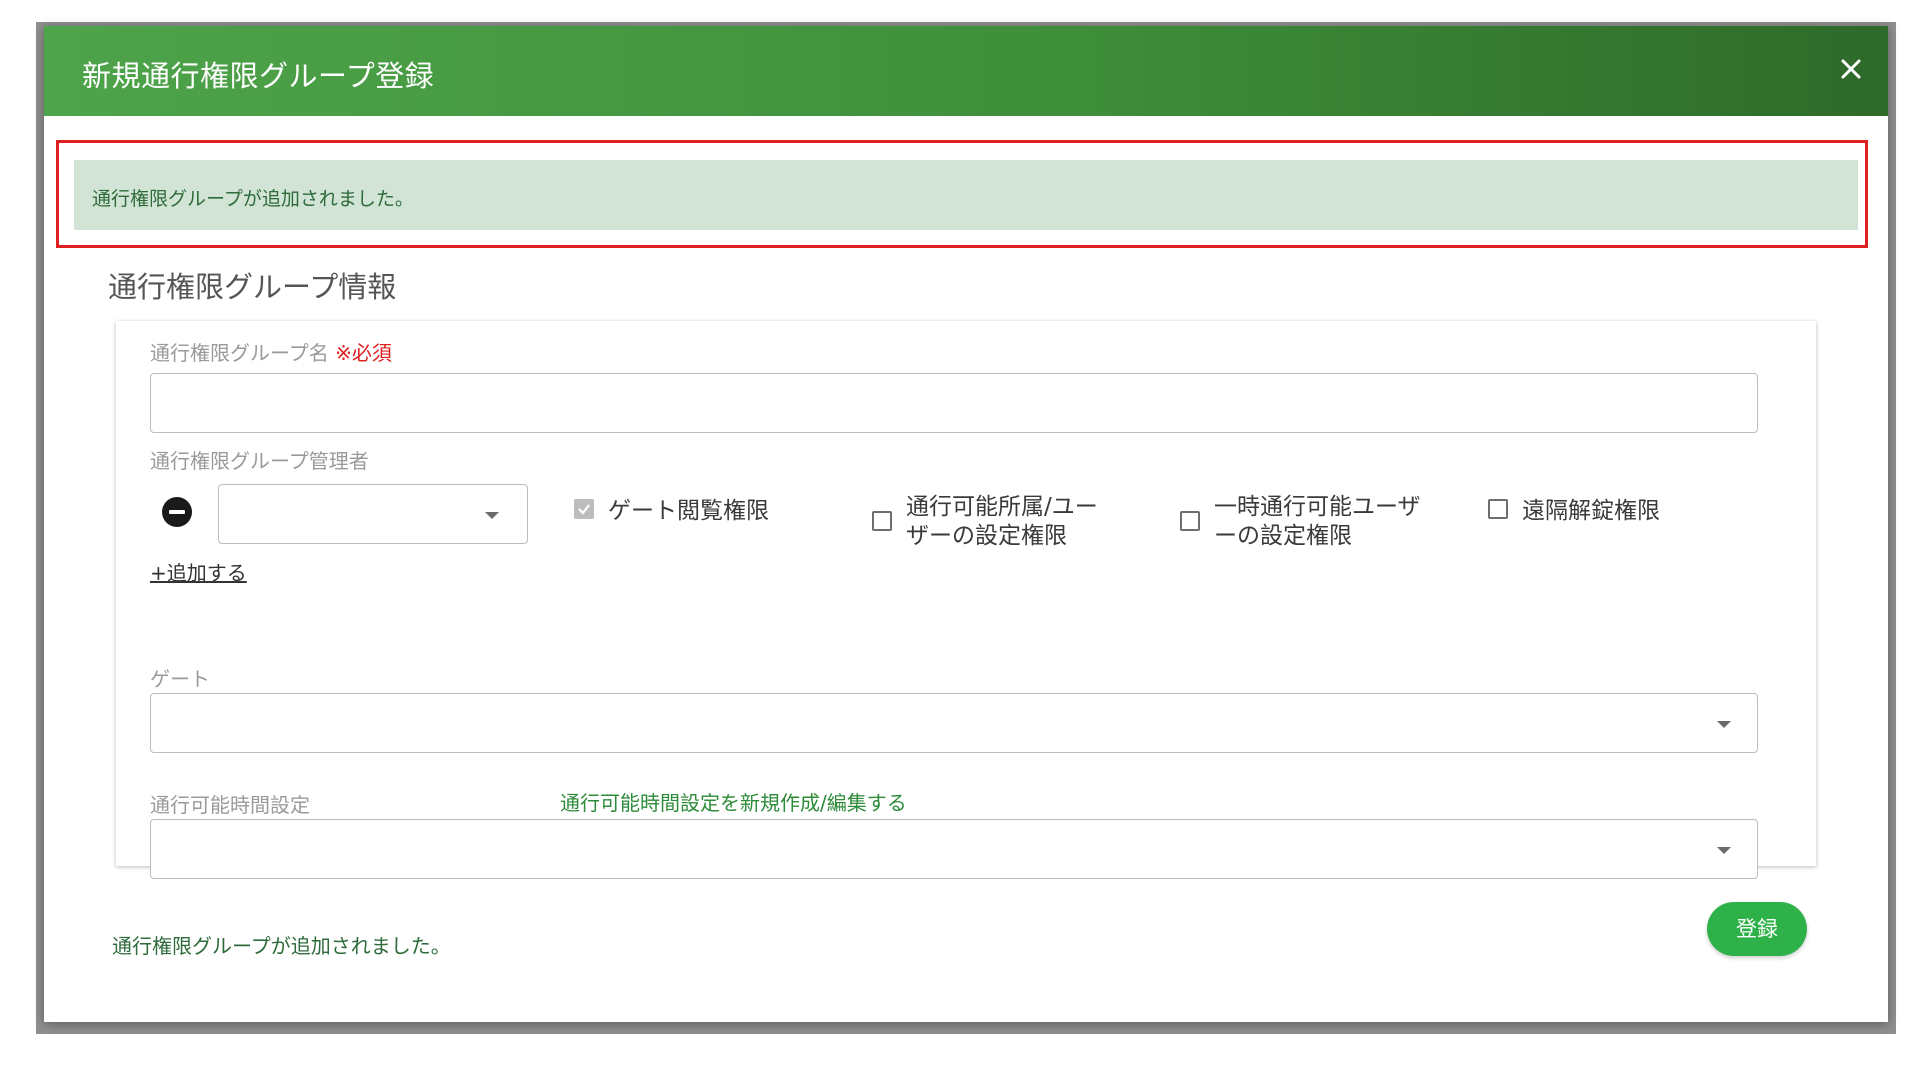 This screenshot has height=1080, width=1920. What do you see at coordinates (986, 536) in the screenshot?
I see `affiliation-user-permission-line2: ザーの設定権限` at bounding box center [986, 536].